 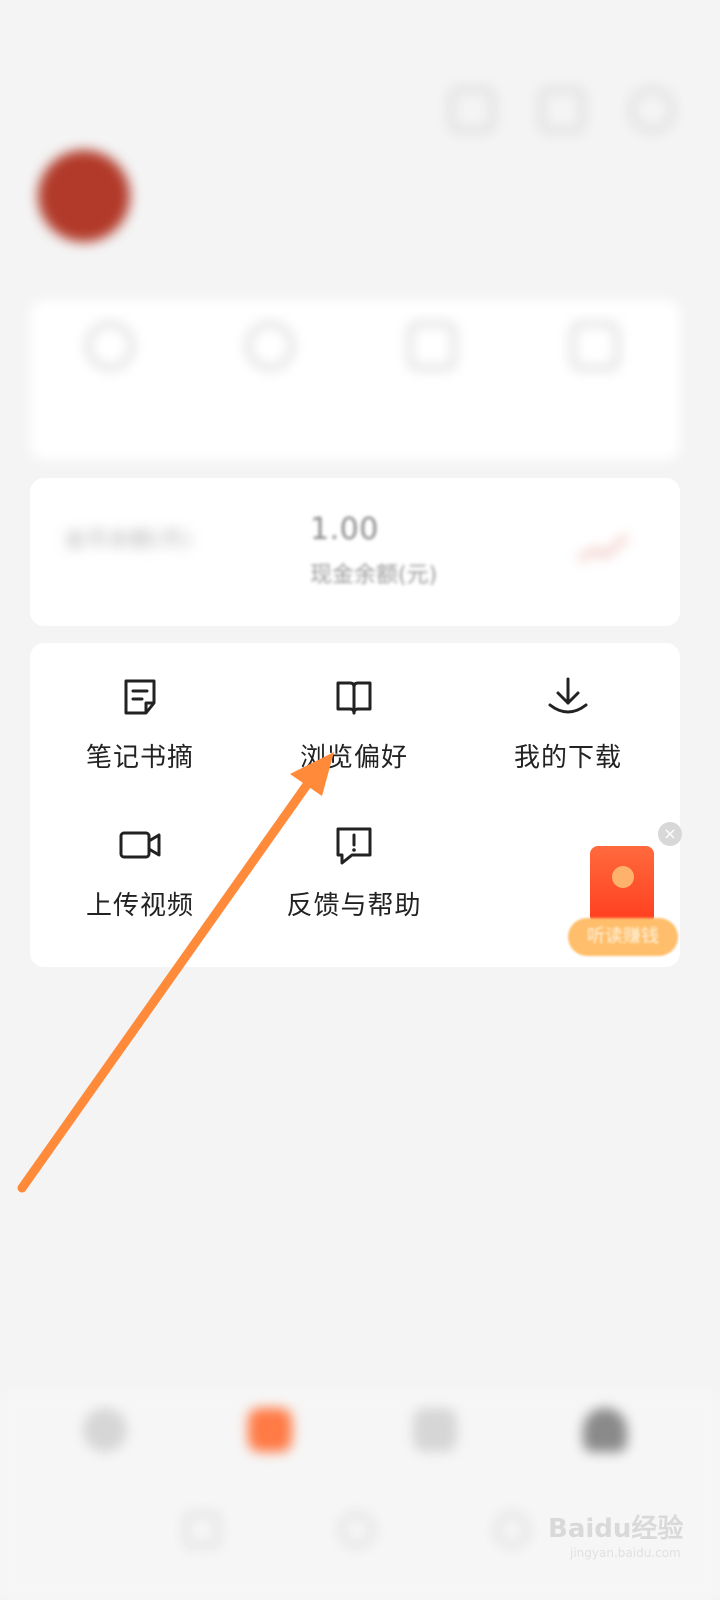 What do you see at coordinates (568, 724) in the screenshot?
I see `function-downloads: 我的下载` at bounding box center [568, 724].